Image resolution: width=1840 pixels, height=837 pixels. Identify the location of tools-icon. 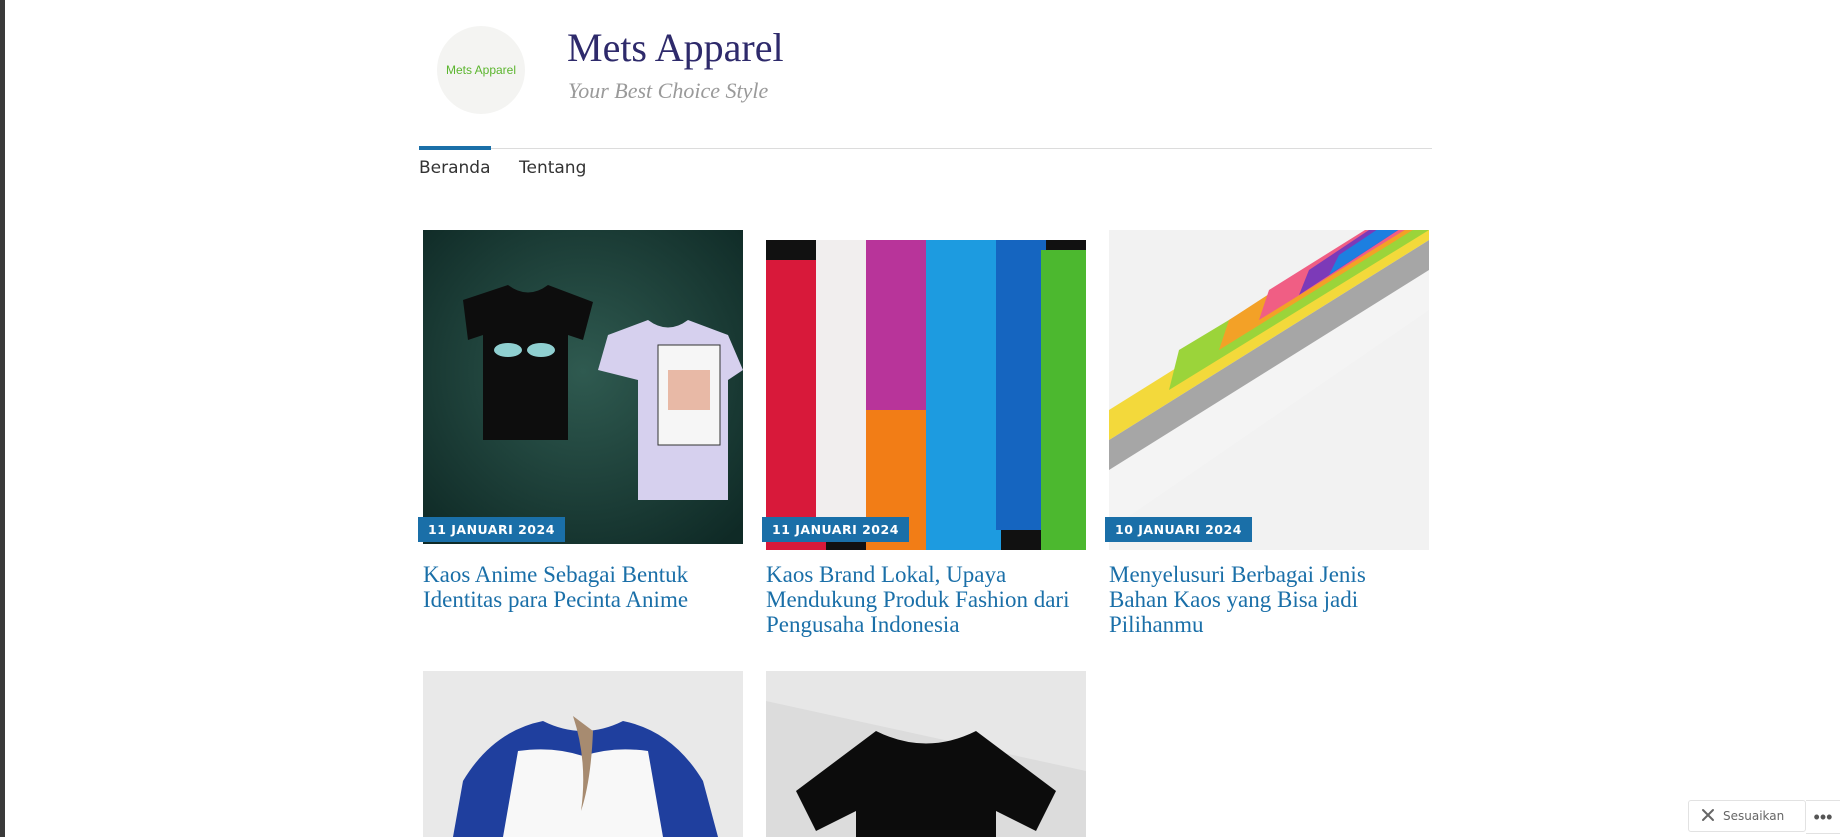
(1708, 816).